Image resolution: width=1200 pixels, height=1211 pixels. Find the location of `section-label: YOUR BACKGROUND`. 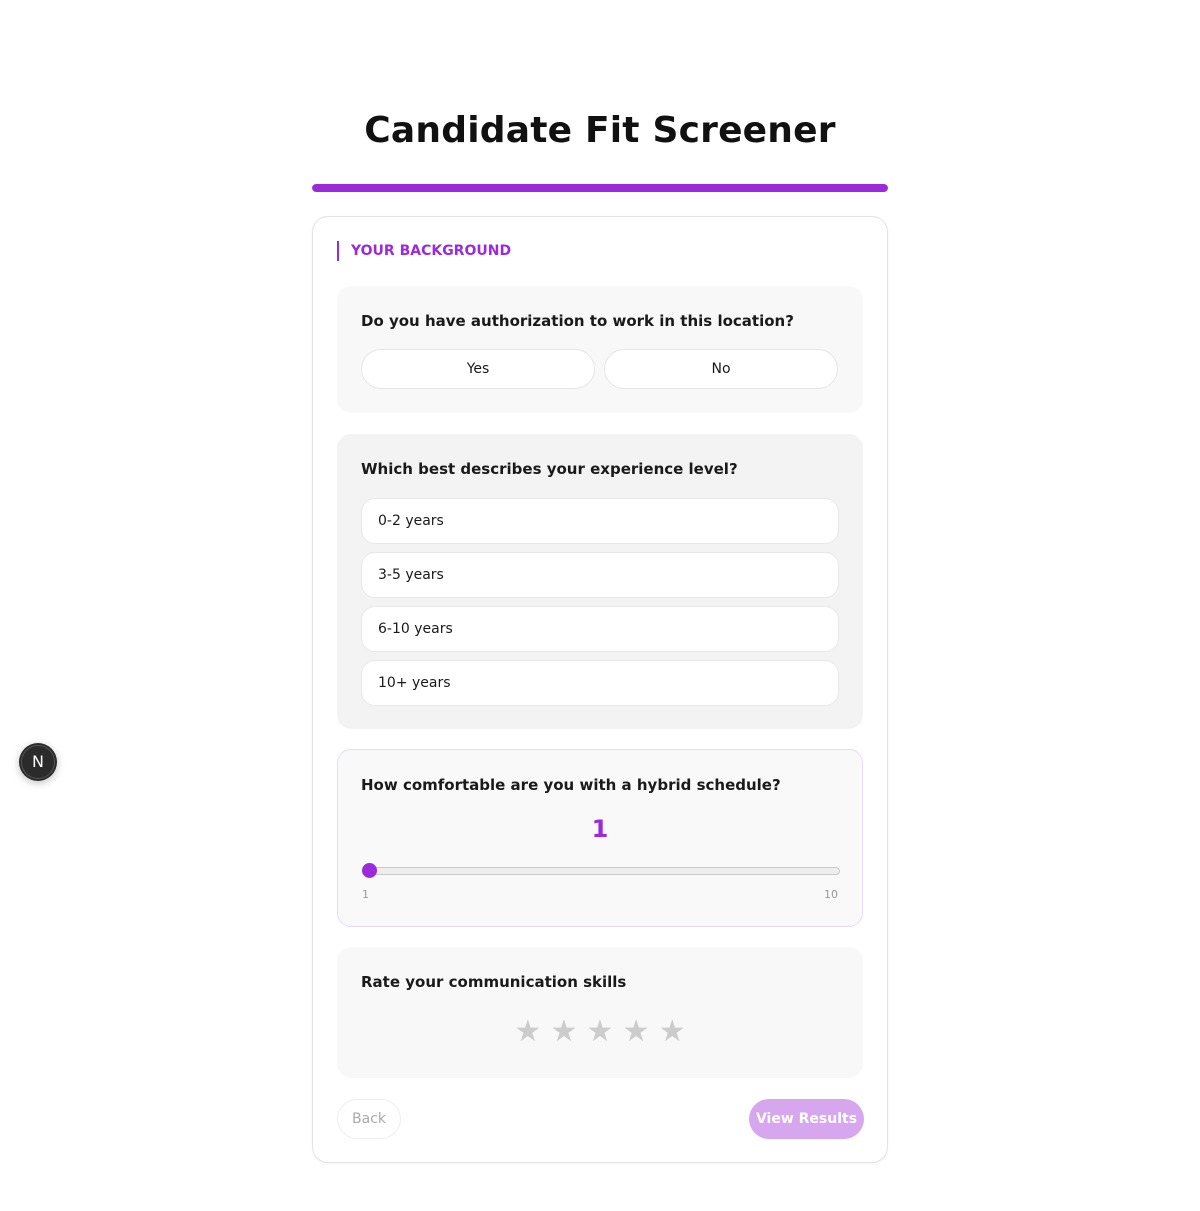

section-label: YOUR BACKGROUND is located at coordinates (424, 251).